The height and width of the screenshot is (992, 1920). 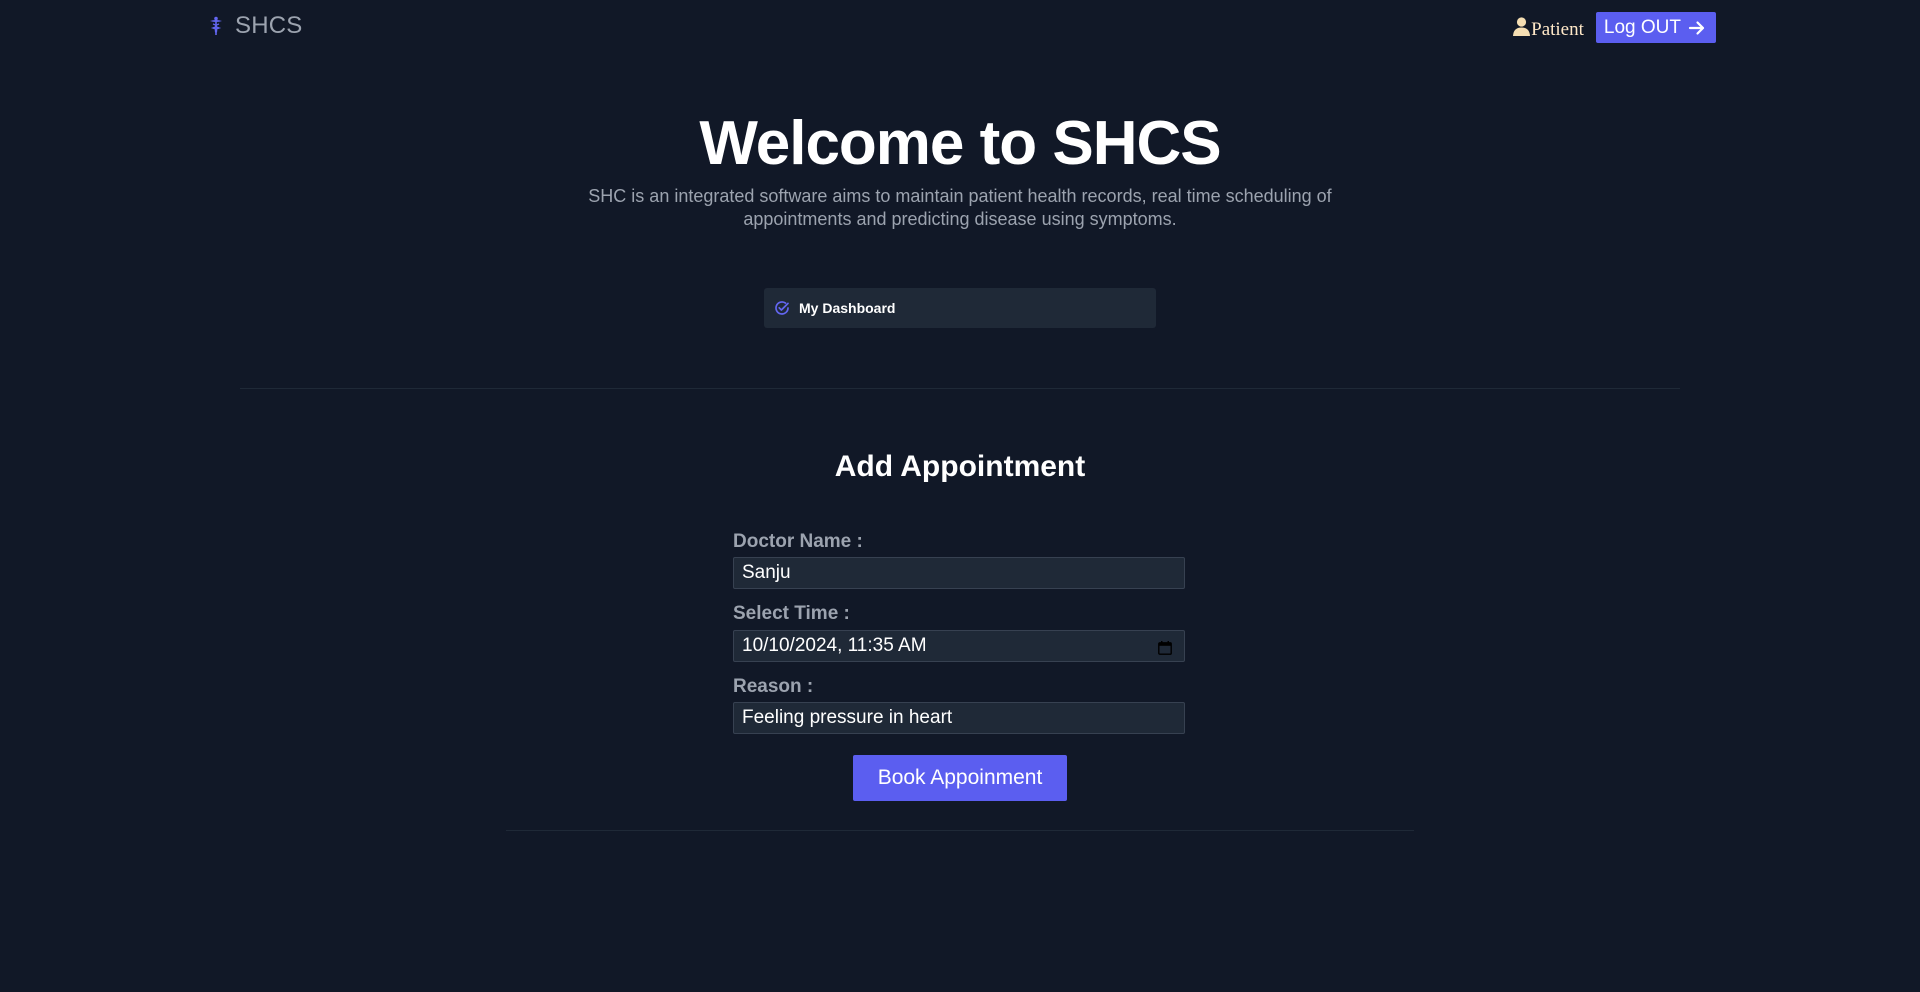 What do you see at coordinates (960, 308) in the screenshot?
I see `my-dashboard-link: My Dashboard` at bounding box center [960, 308].